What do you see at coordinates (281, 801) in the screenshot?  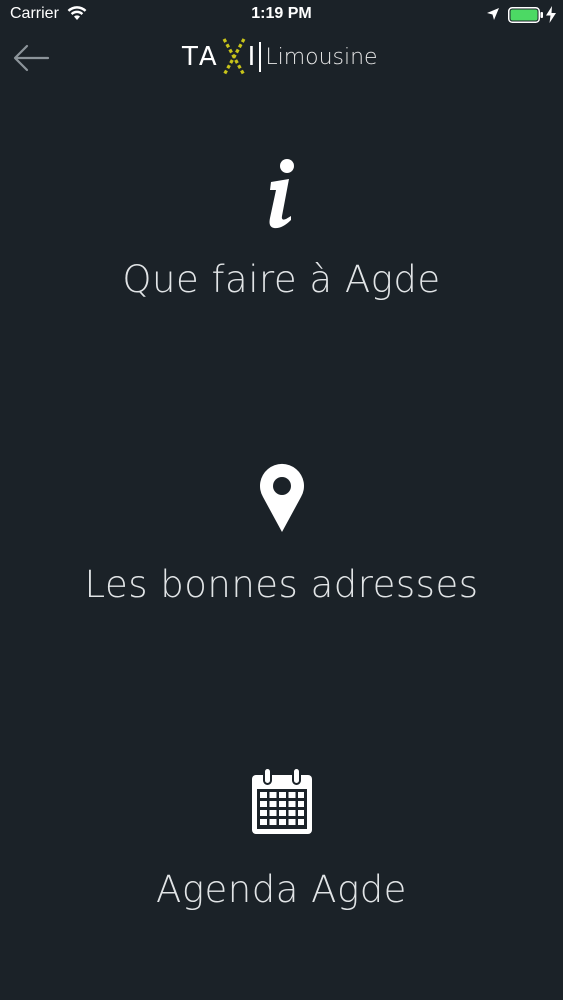 I see `calendar-icon` at bounding box center [281, 801].